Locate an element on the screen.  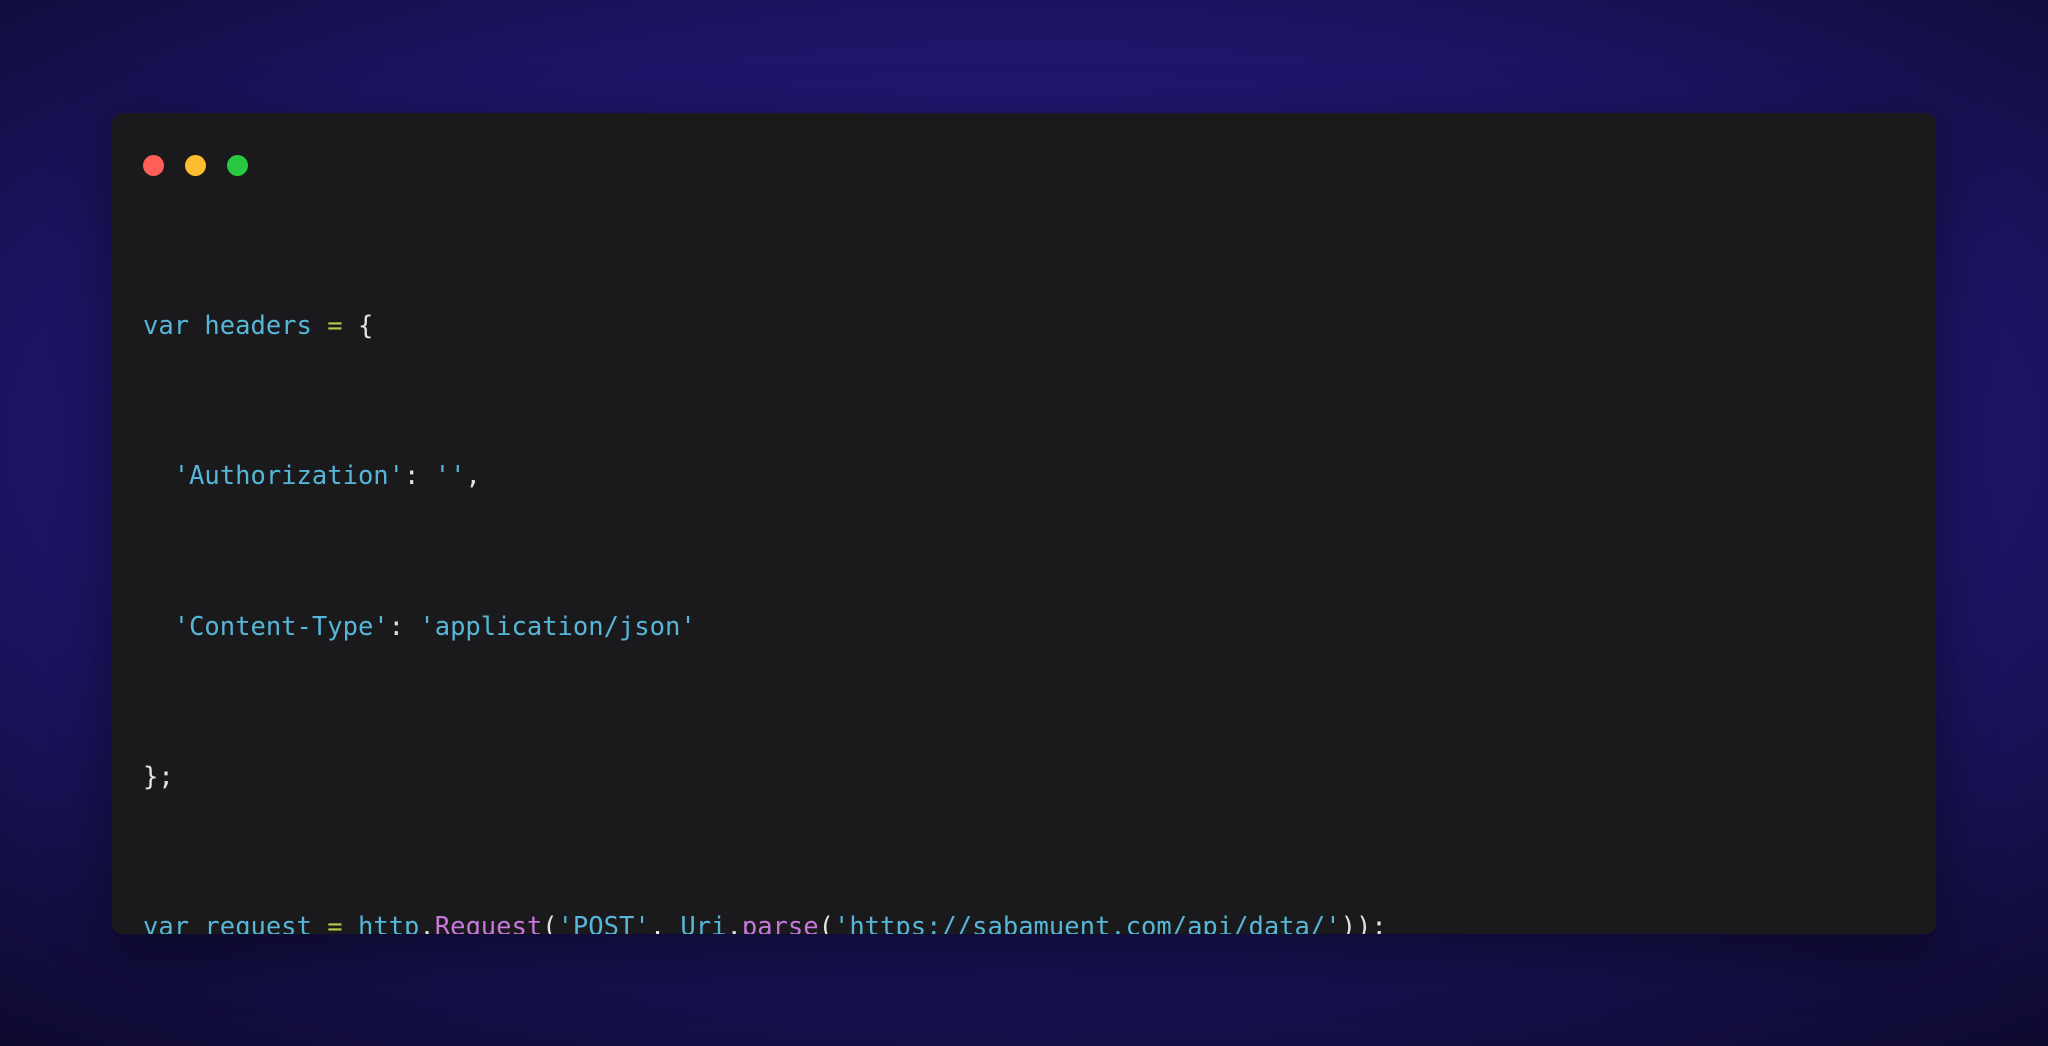
token-brace-close-semicolon: }; is located at coordinates (158, 776).